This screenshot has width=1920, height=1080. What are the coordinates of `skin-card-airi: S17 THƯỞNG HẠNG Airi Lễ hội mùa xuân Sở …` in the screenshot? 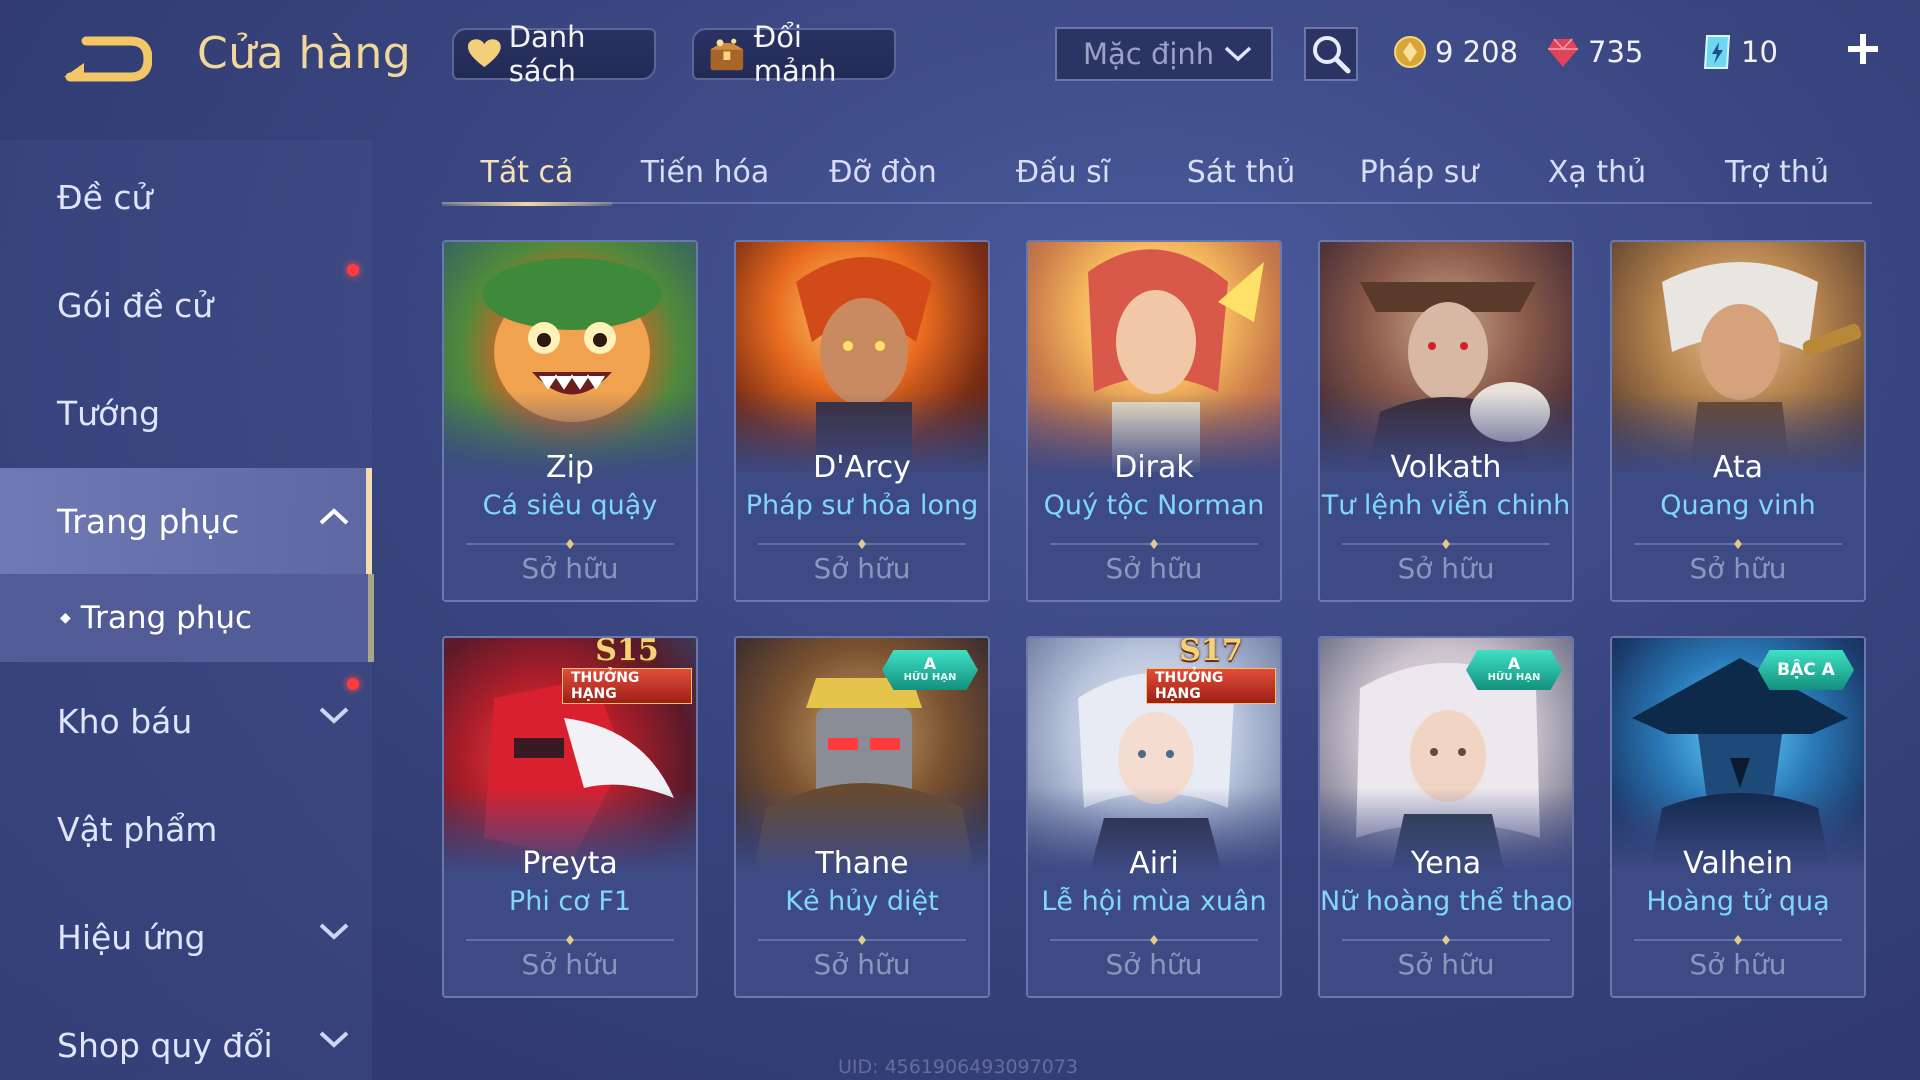 It's located at (1154, 817).